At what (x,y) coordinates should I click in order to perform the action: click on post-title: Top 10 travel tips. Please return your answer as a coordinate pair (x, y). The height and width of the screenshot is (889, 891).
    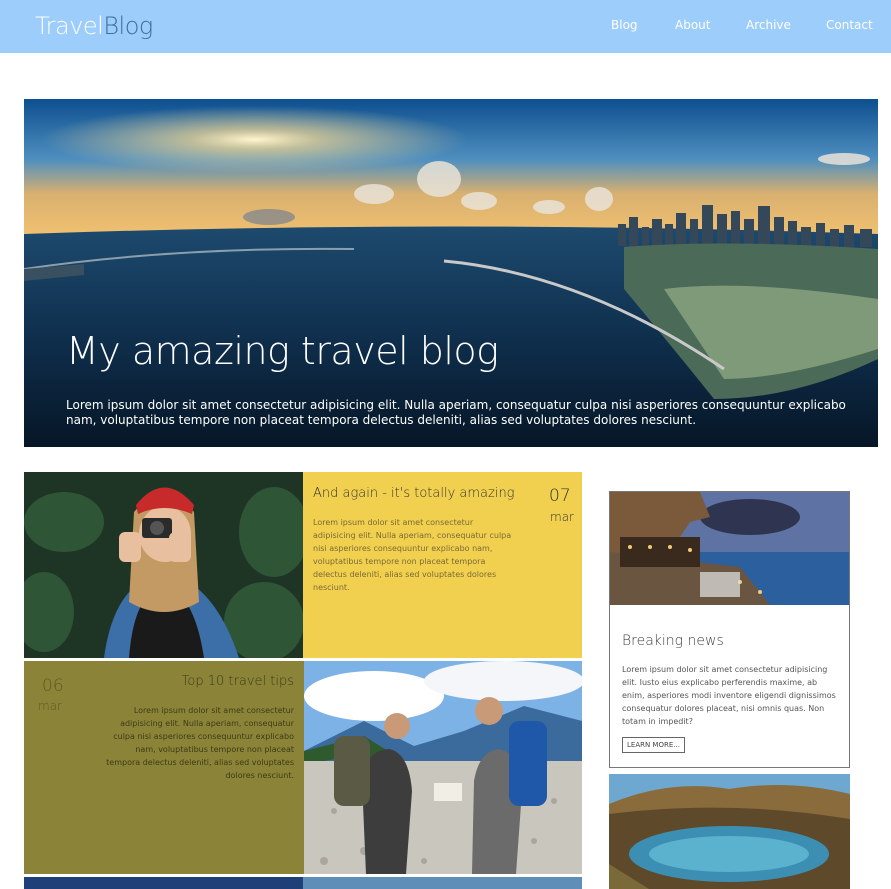
    Looking at the image, I should click on (238, 681).